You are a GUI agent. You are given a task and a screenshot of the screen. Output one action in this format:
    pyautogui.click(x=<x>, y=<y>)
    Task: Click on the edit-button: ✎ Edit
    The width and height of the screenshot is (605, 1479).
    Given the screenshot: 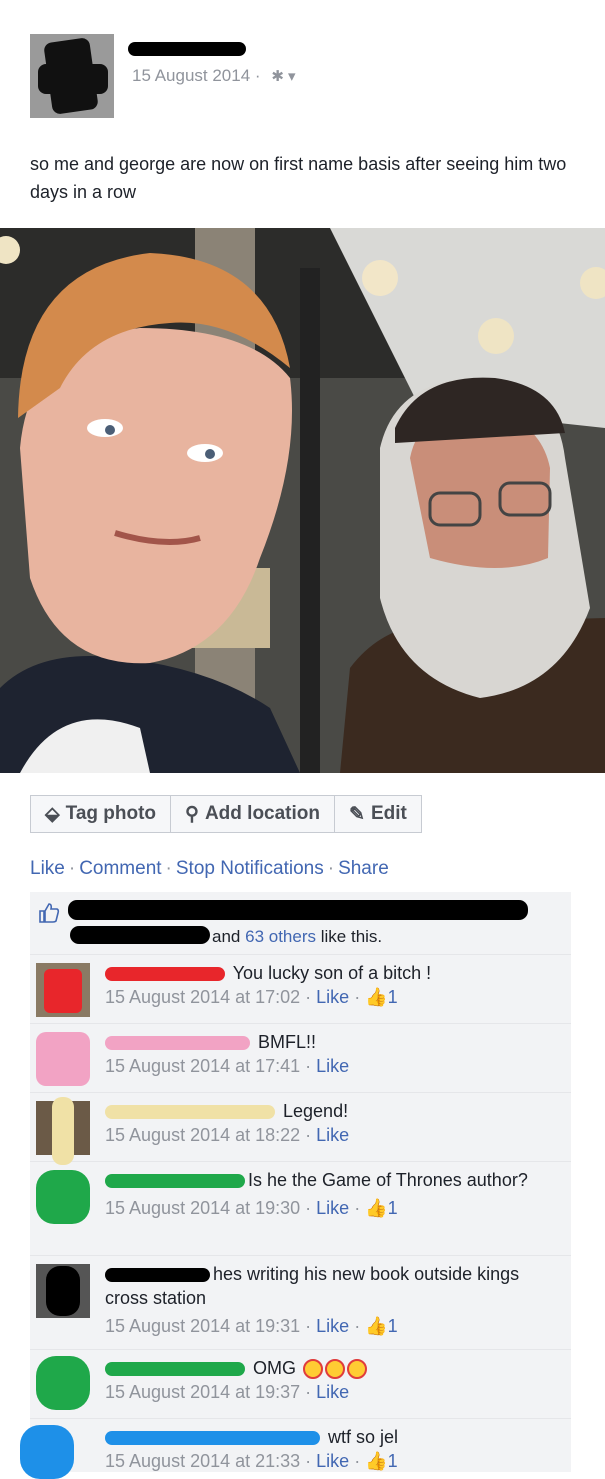 What is the action you would take?
    pyautogui.click(x=378, y=814)
    